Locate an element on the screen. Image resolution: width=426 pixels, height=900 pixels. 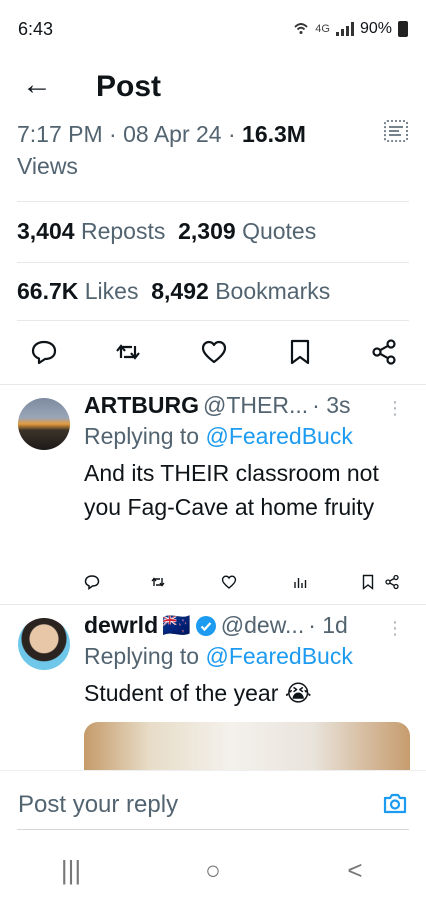
composer-underline is located at coordinates (213, 829).